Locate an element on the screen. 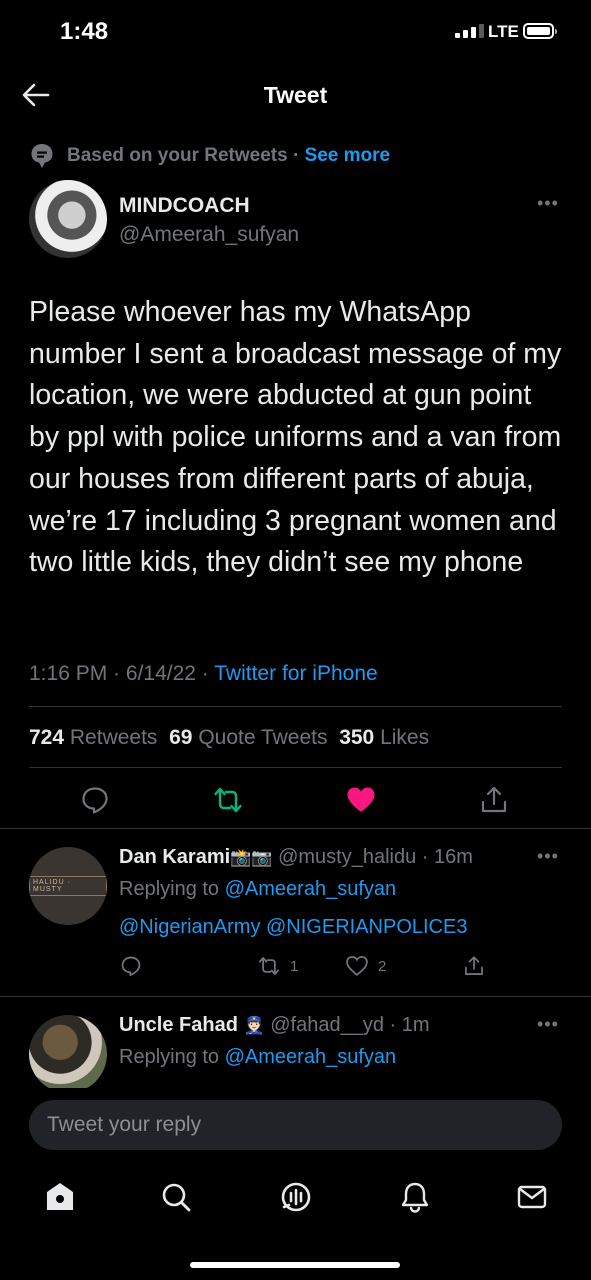  reply-retweet-count: 1 is located at coordinates (294, 966).